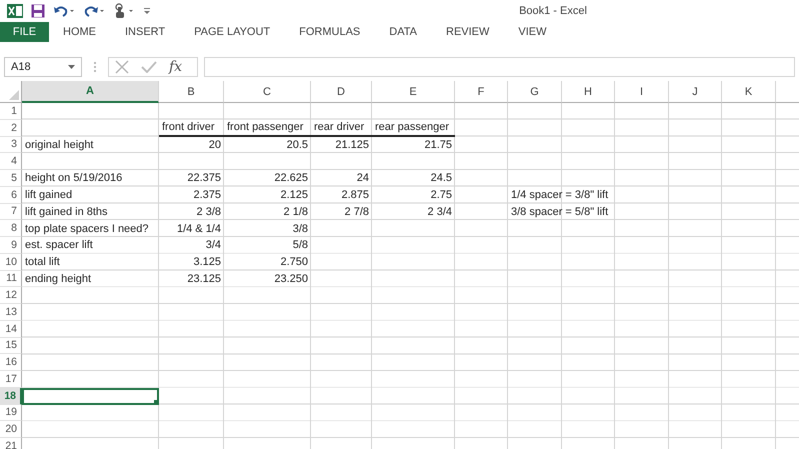 This screenshot has width=799, height=449. I want to click on cell-text: original height, so click(59, 145).